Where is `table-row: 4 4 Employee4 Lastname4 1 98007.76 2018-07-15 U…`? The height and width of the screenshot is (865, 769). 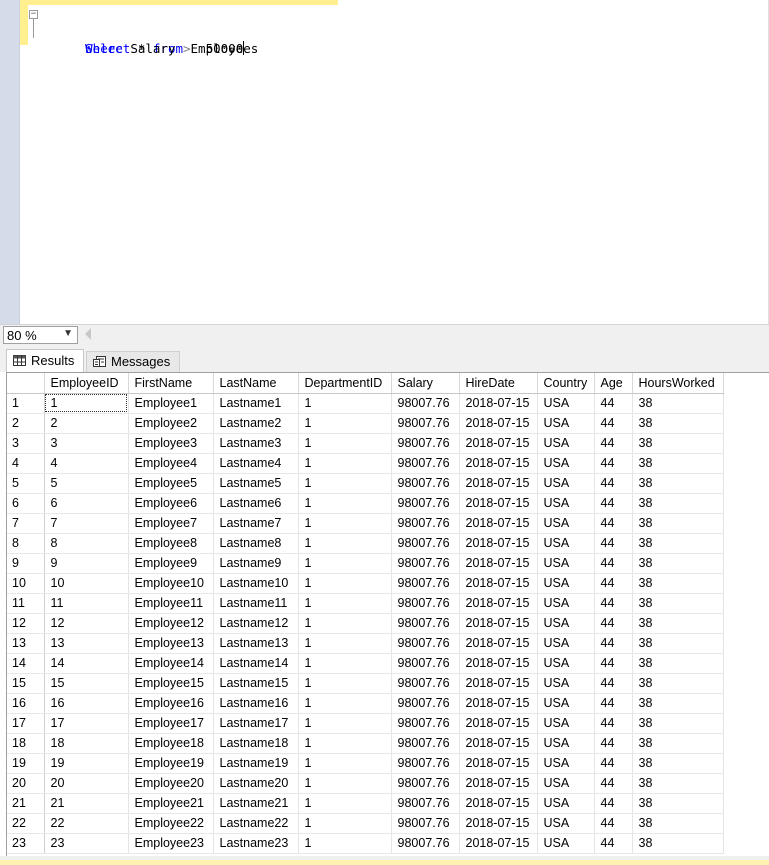 table-row: 4 4 Employee4 Lastname4 1 98007.76 2018-07-15 U… is located at coordinates (365, 463).